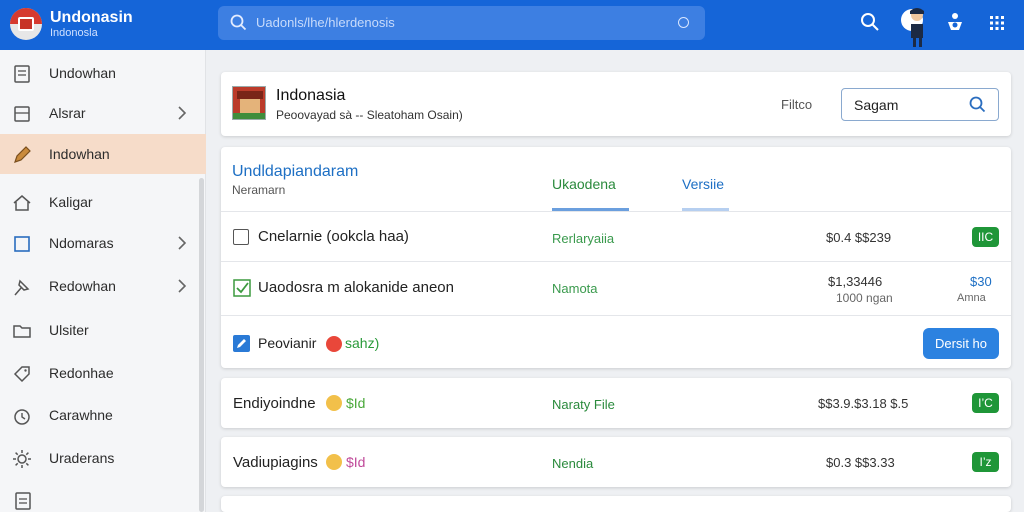 The width and height of the screenshot is (1024, 512). Describe the element at coordinates (985, 237) in the screenshot. I see `status-badge: IIC` at that location.